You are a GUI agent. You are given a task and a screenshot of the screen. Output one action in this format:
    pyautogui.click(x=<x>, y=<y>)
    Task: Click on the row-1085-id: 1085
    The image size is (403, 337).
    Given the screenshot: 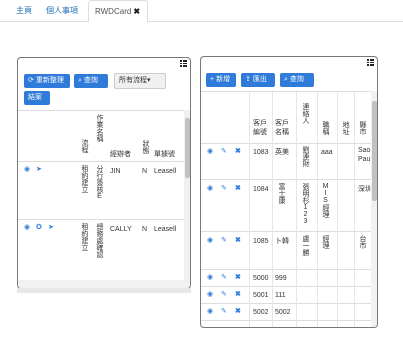 What is the action you would take?
    pyautogui.click(x=261, y=241)
    